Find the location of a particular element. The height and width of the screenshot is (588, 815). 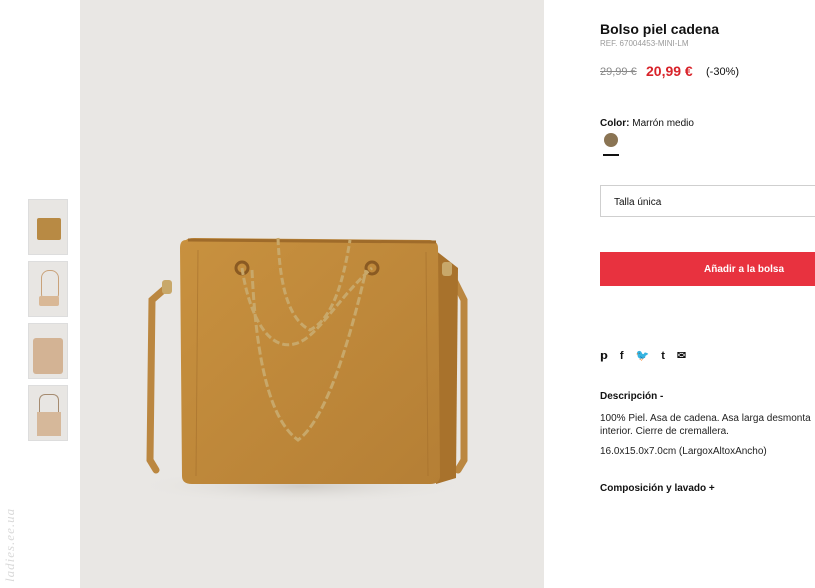

color-label: Color: Marrón medio is located at coordinates (647, 123).